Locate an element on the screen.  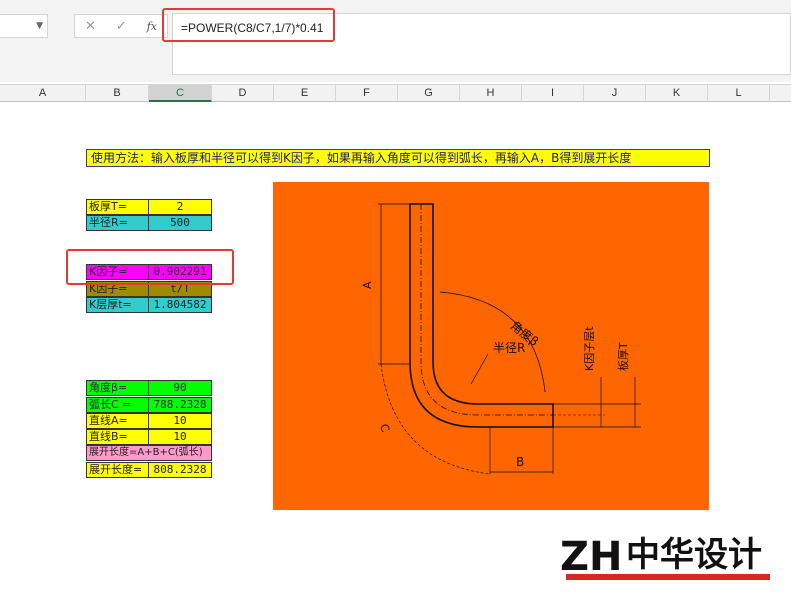
column-header-g: G is located at coordinates (429, 93).